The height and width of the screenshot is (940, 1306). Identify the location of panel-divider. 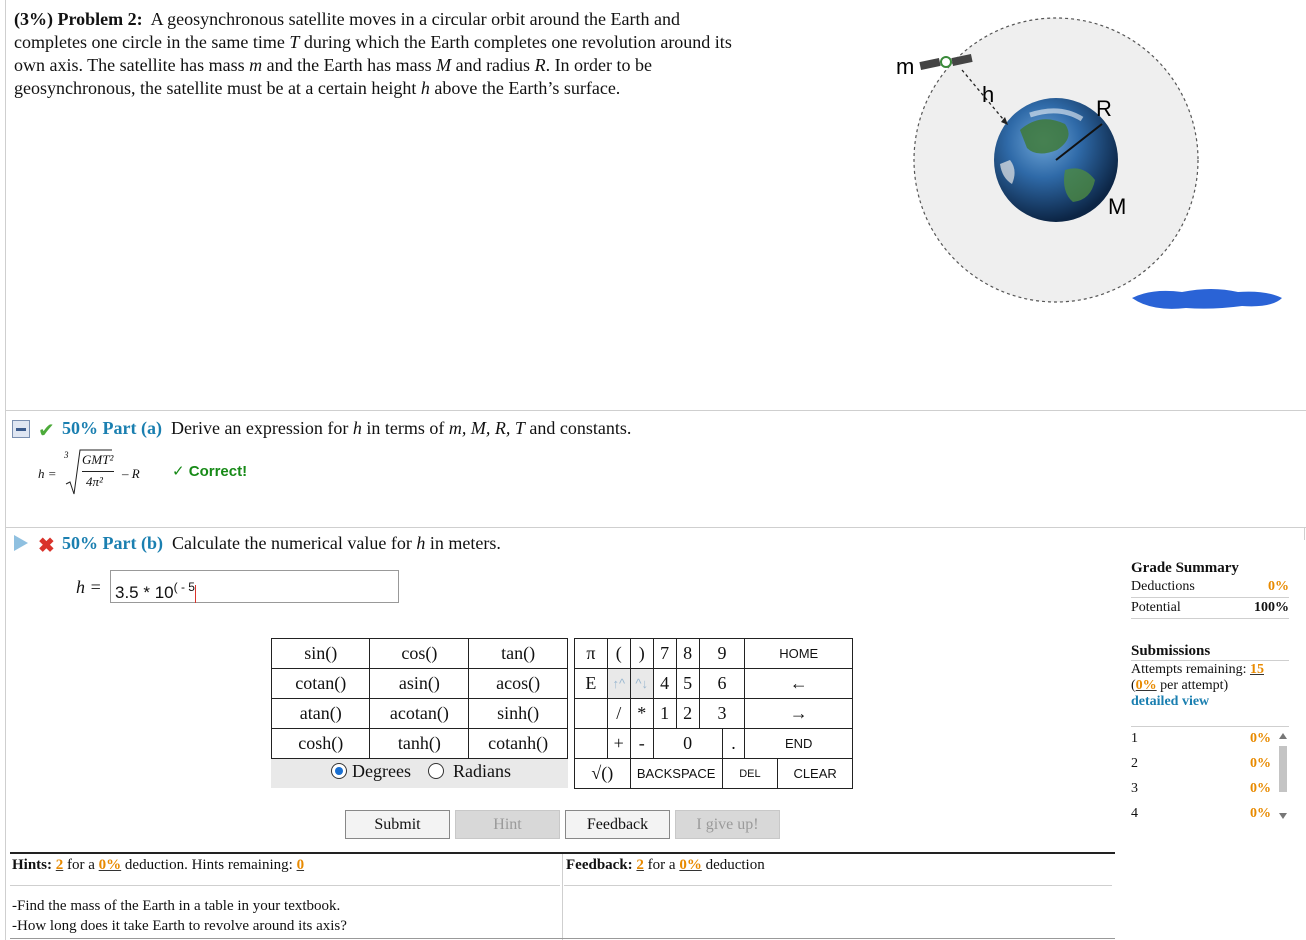
(562, 897).